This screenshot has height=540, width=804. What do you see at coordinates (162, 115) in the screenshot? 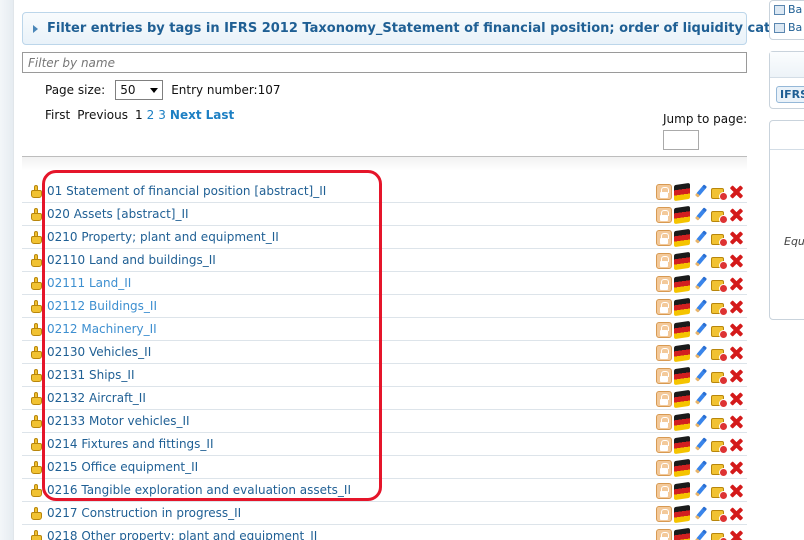
I see `page-3-link: 3` at bounding box center [162, 115].